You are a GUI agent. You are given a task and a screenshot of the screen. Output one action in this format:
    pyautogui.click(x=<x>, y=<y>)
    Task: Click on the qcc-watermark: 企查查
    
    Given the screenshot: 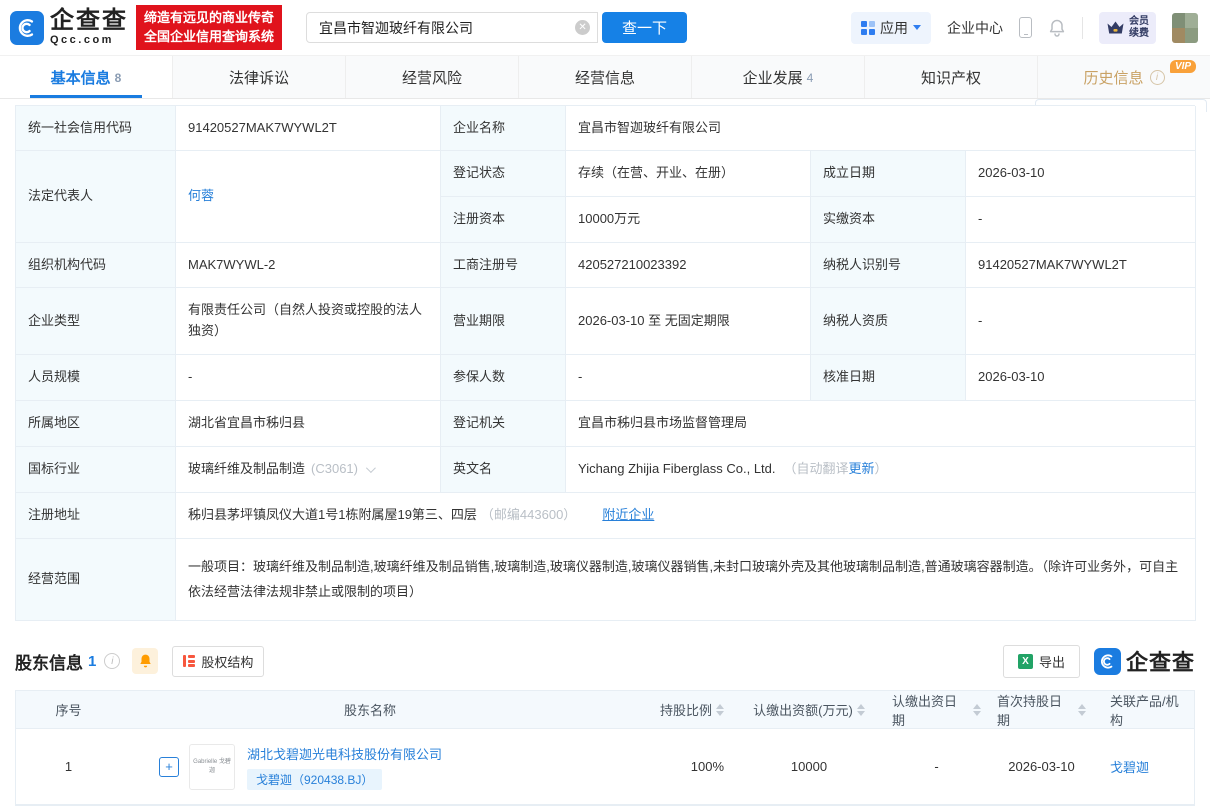 What is the action you would take?
    pyautogui.click(x=1144, y=661)
    